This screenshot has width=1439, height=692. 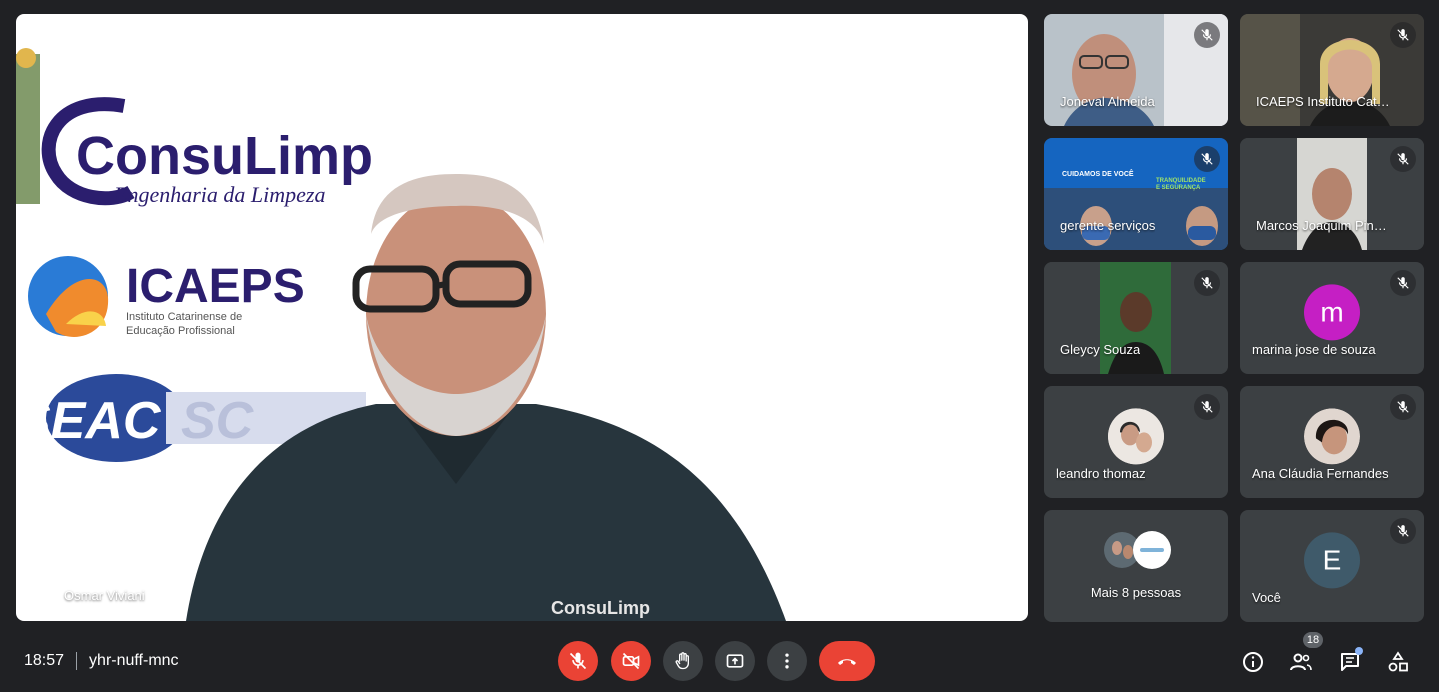 I want to click on icaeps-title: ICAEPS, so click(x=215, y=286).